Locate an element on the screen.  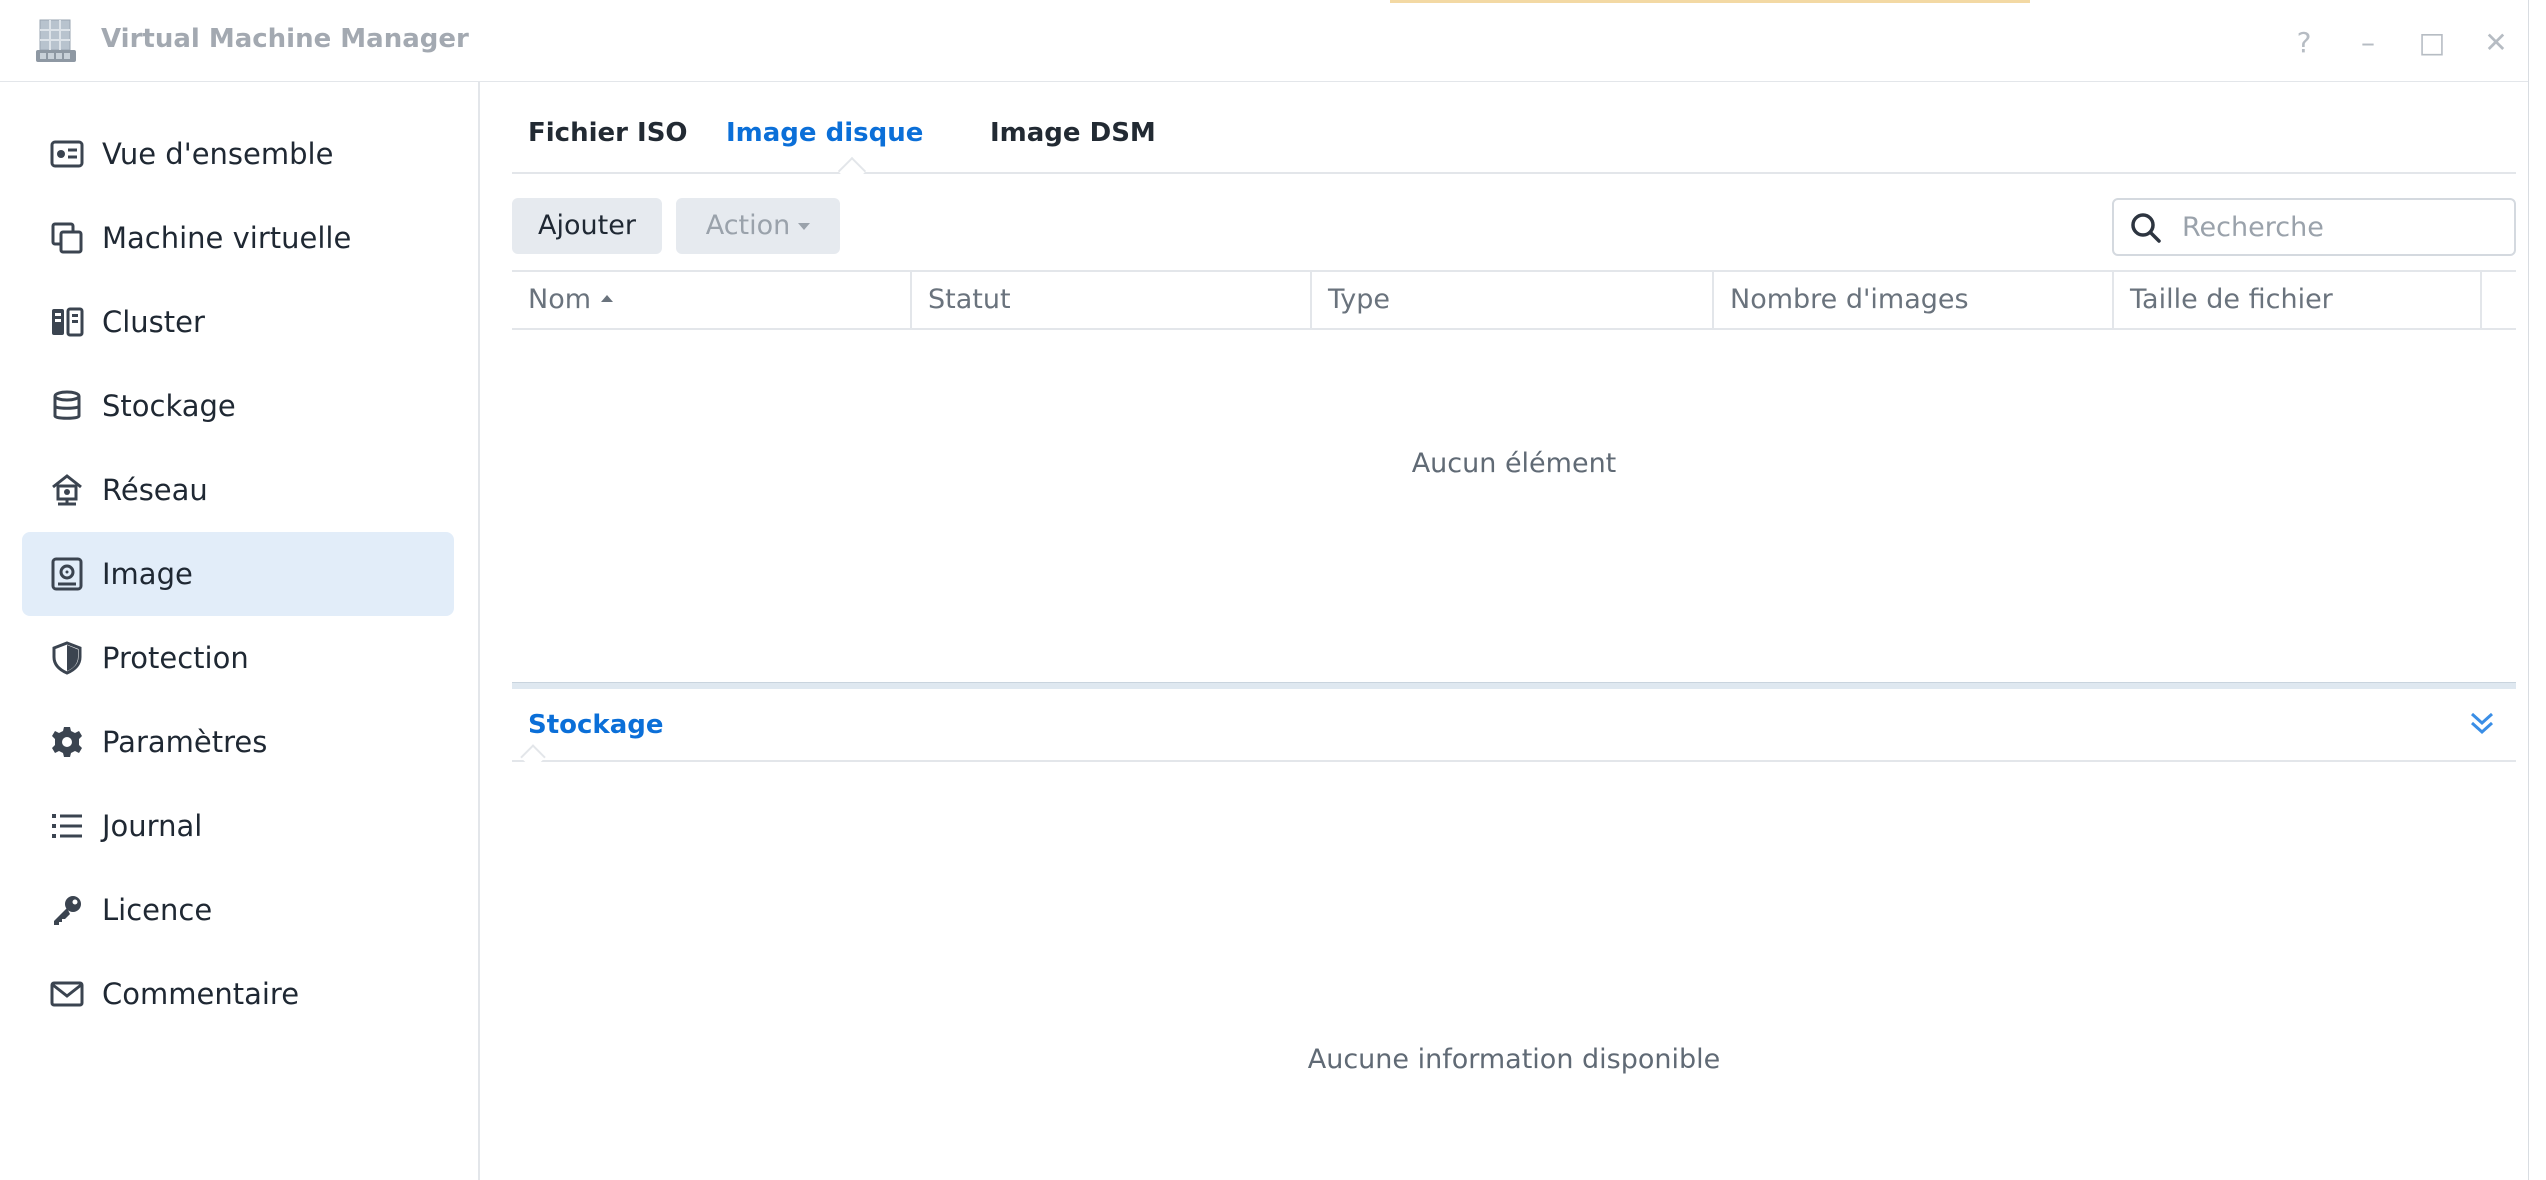
sidebar-item-label: Licence is located at coordinates (157, 910).